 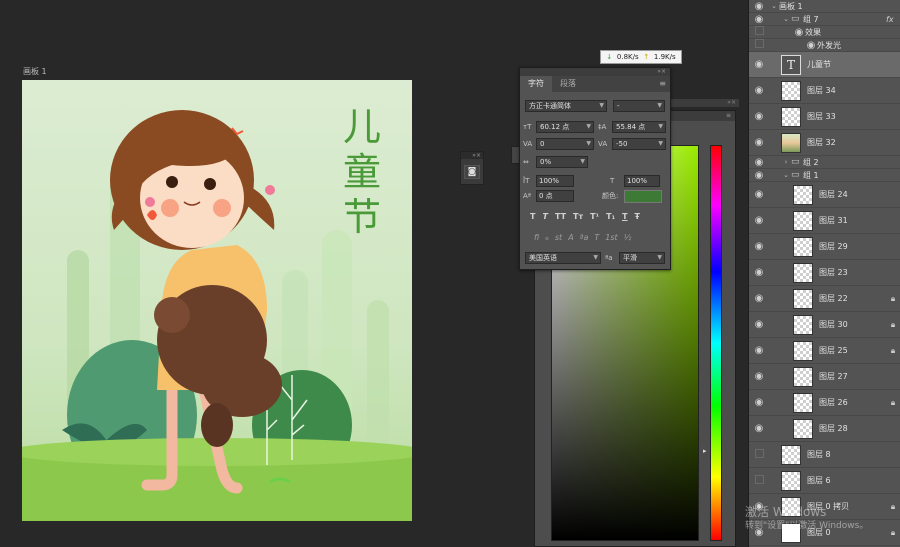 I want to click on stylistic-alternates-button: ªa, so click(x=584, y=237).